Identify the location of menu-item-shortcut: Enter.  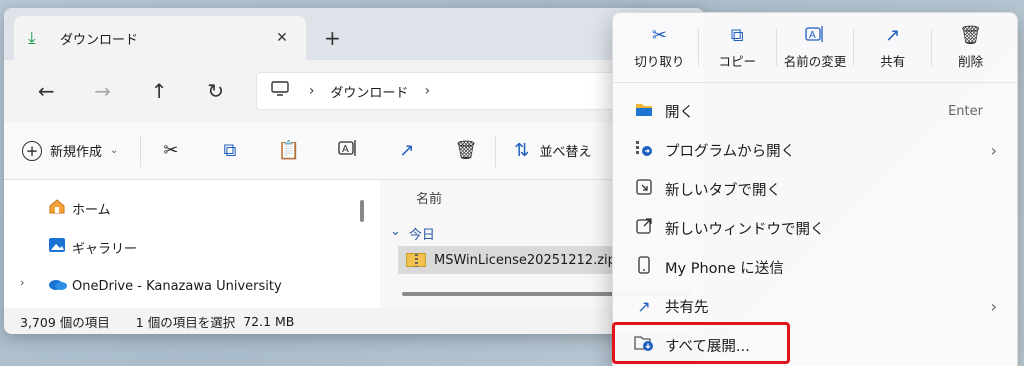
(965, 111).